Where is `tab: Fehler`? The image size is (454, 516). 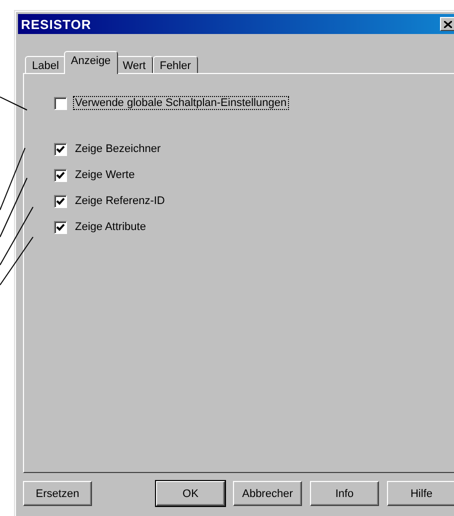 tab: Fehler is located at coordinates (175, 65).